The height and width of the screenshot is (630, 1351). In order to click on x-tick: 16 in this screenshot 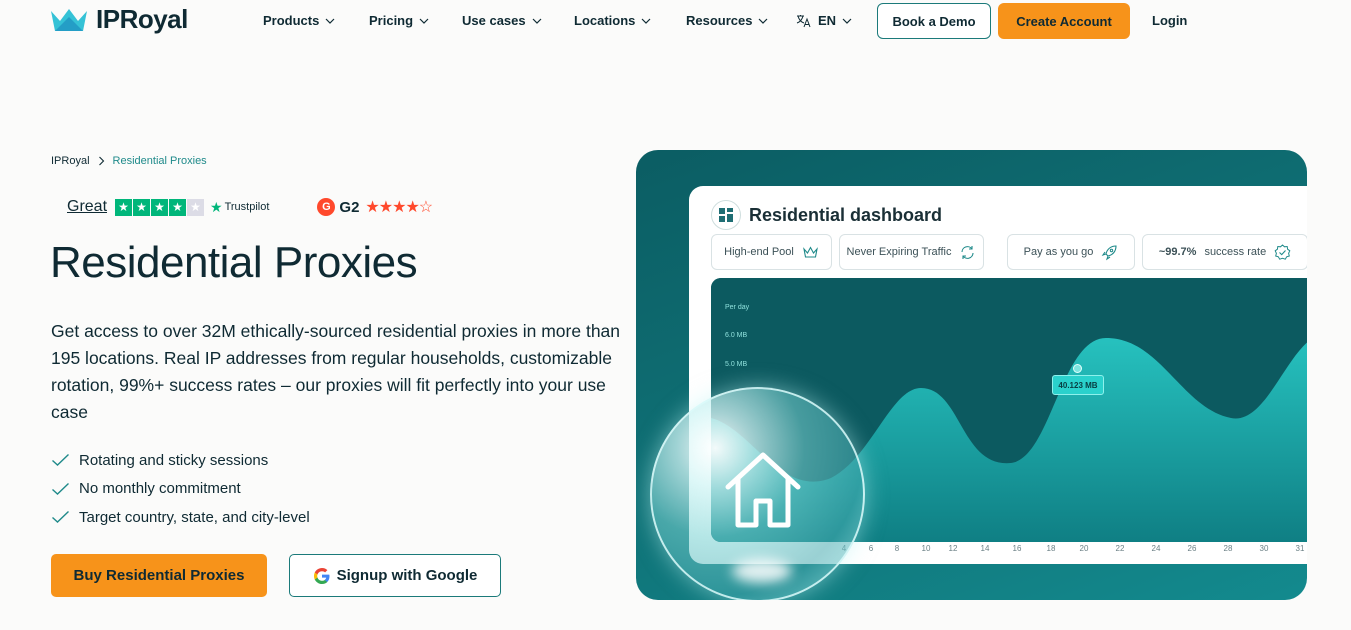, I will do `click(1017, 548)`.